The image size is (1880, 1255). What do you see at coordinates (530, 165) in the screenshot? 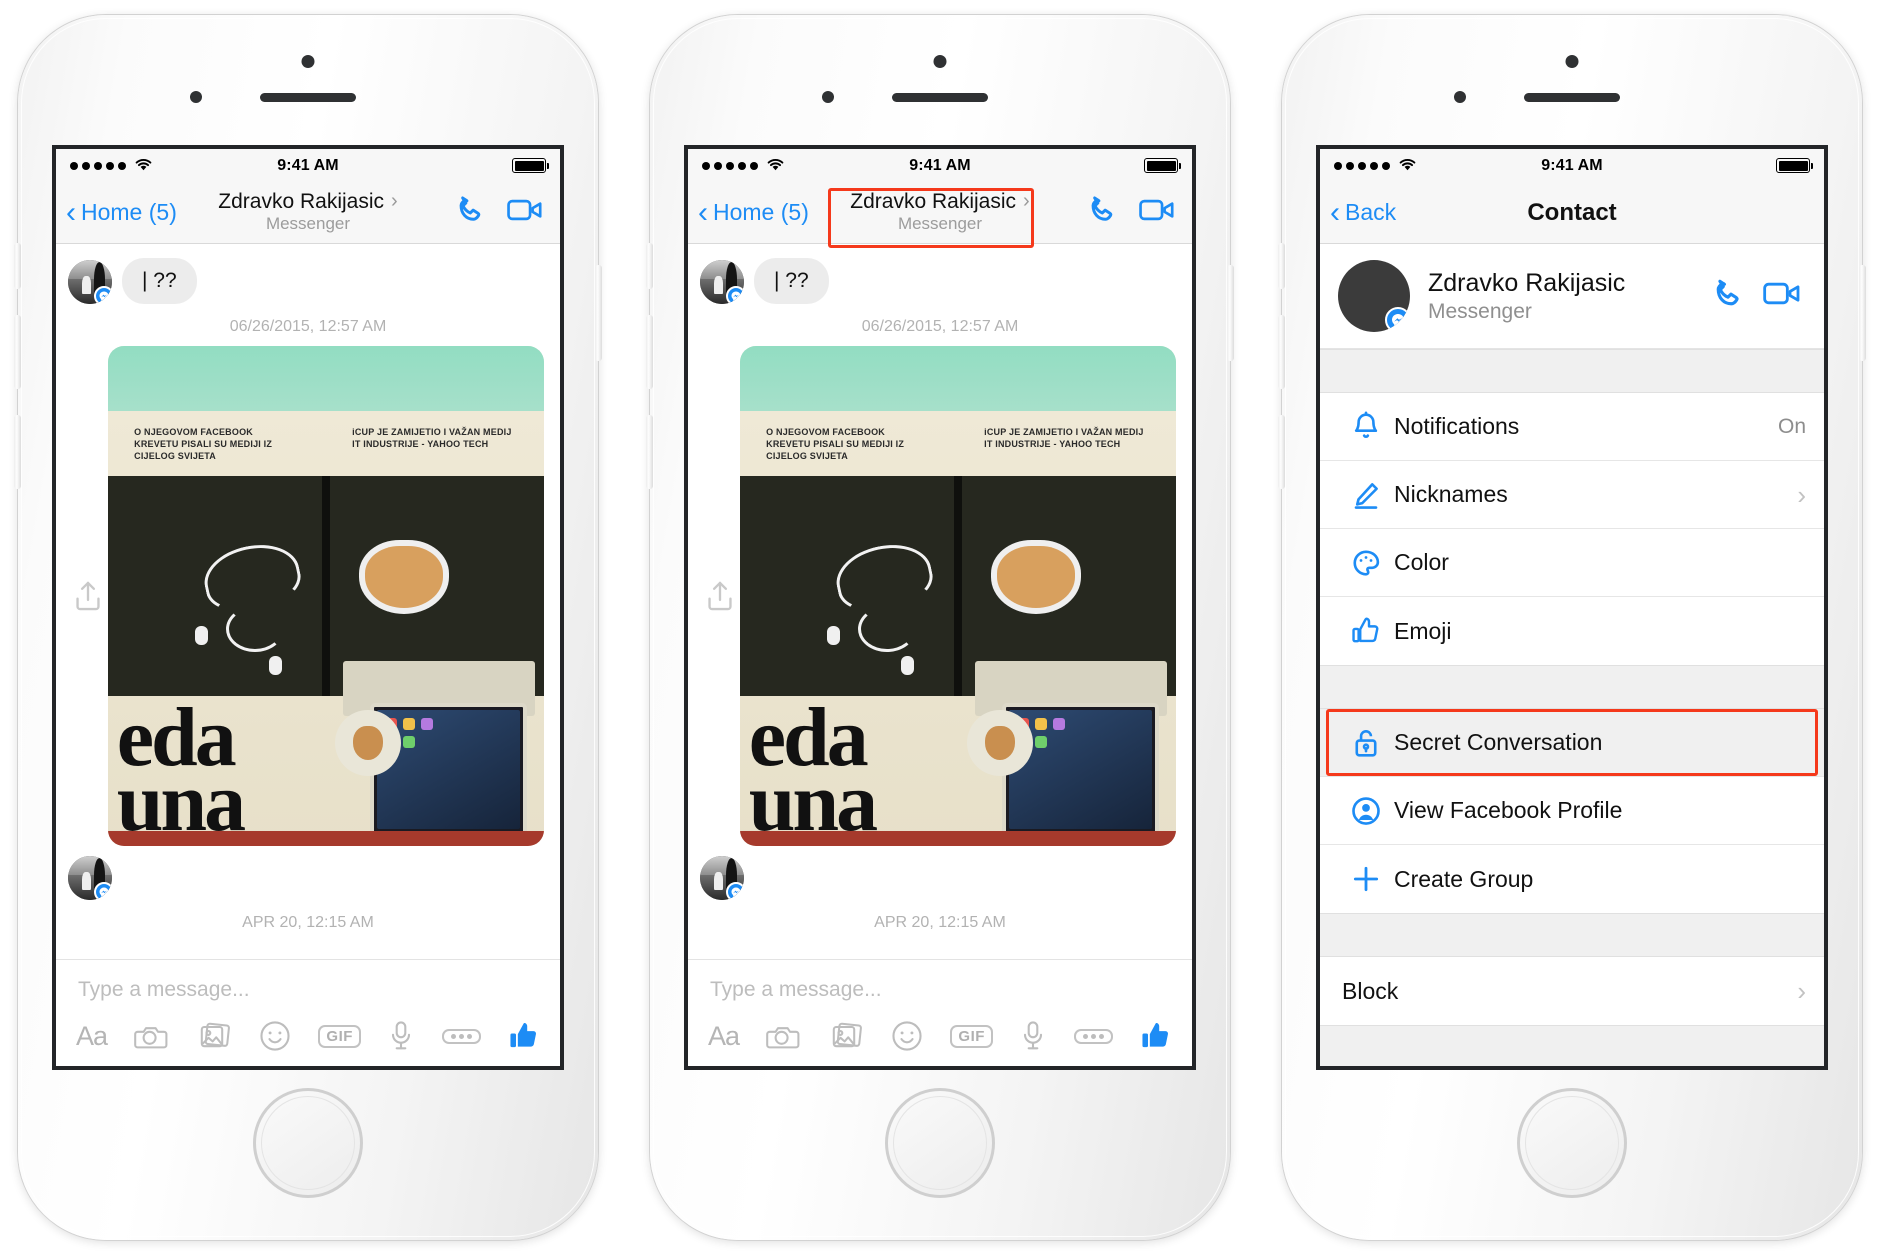
I see `battery-full-icon` at bounding box center [530, 165].